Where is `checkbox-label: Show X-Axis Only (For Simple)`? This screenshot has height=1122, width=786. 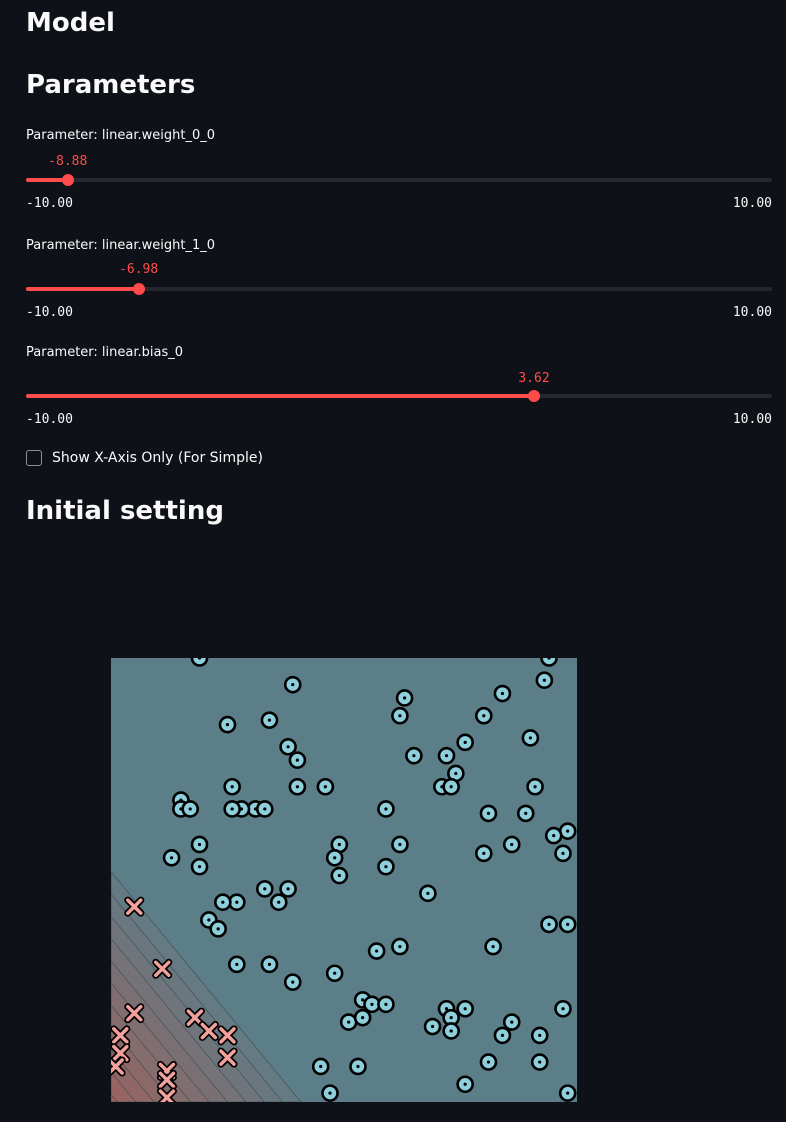
checkbox-label: Show X-Axis Only (For Simple) is located at coordinates (157, 458).